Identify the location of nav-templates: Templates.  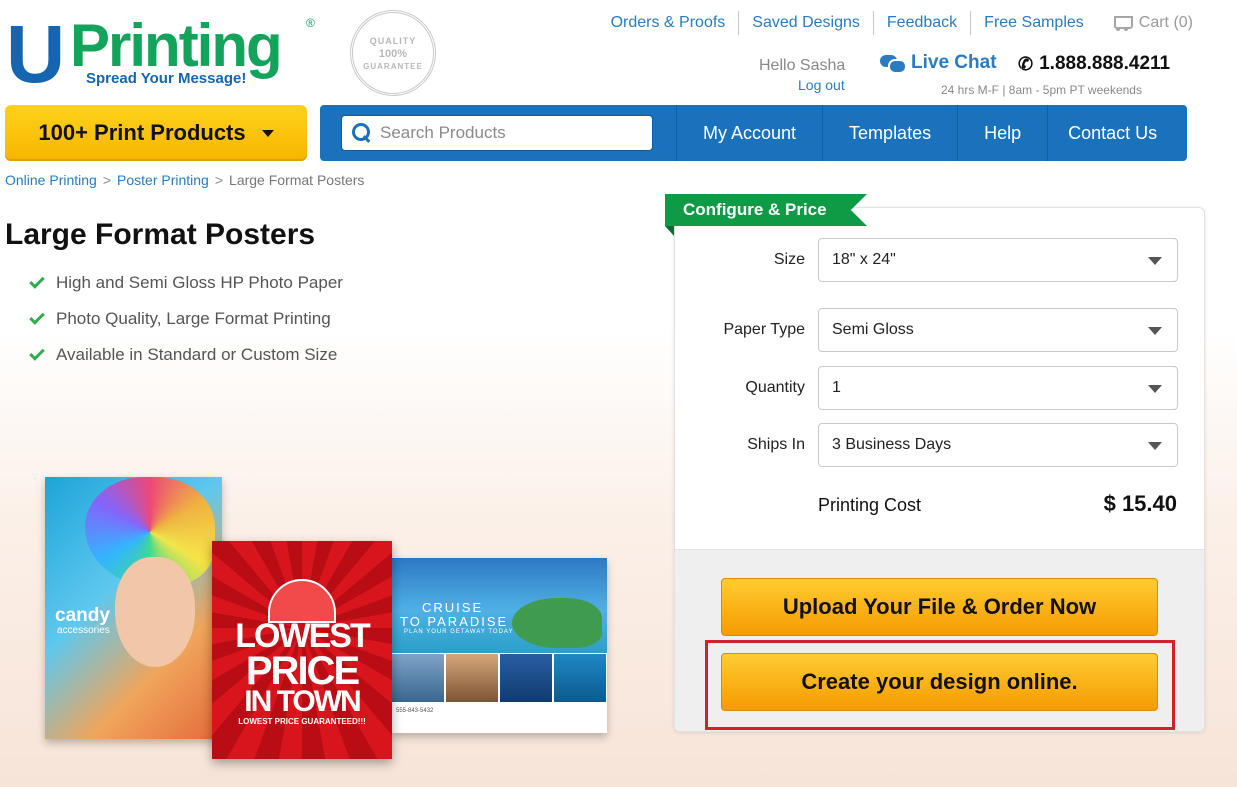
(889, 133).